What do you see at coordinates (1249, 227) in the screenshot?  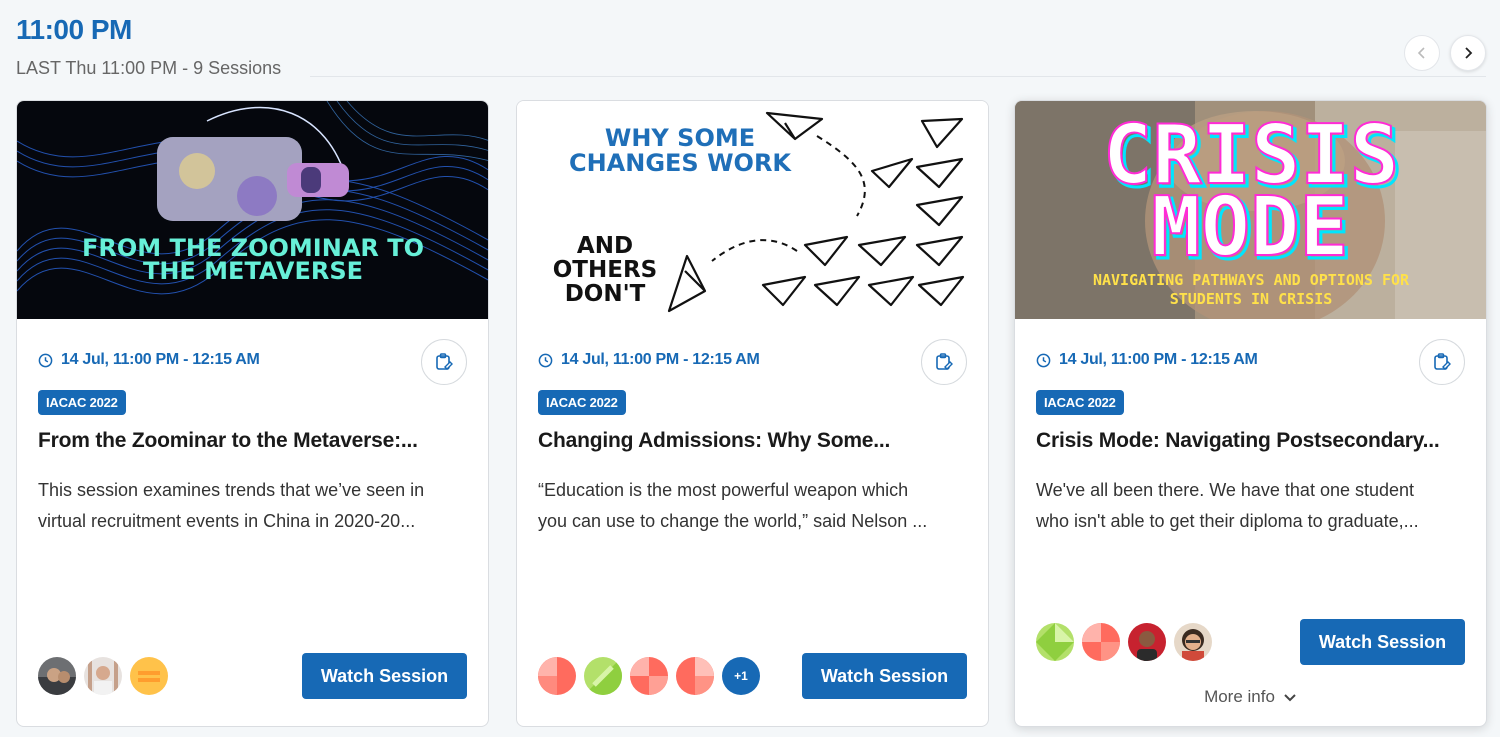 I see `thumbnail-title-line-2: MODE` at bounding box center [1249, 227].